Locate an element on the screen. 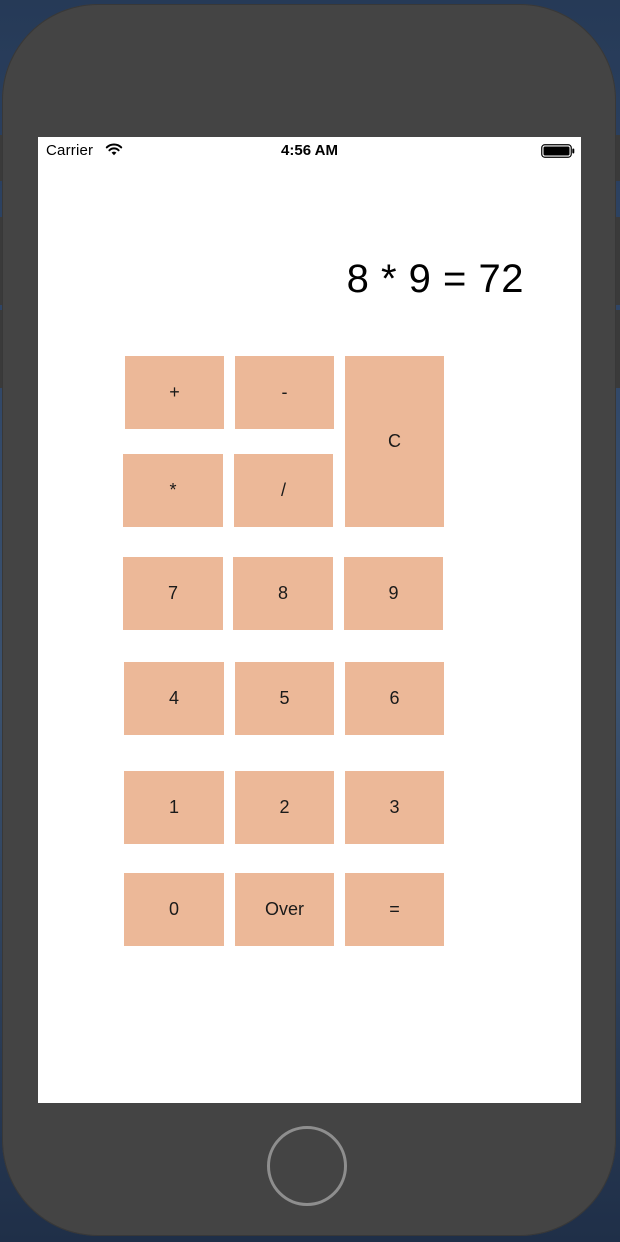 The width and height of the screenshot is (620, 1242). minus-button: - is located at coordinates (284, 392).